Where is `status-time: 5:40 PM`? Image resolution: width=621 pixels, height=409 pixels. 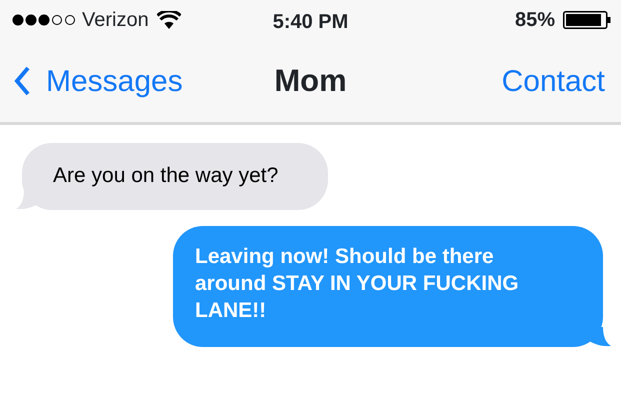 status-time: 5:40 PM is located at coordinates (310, 22).